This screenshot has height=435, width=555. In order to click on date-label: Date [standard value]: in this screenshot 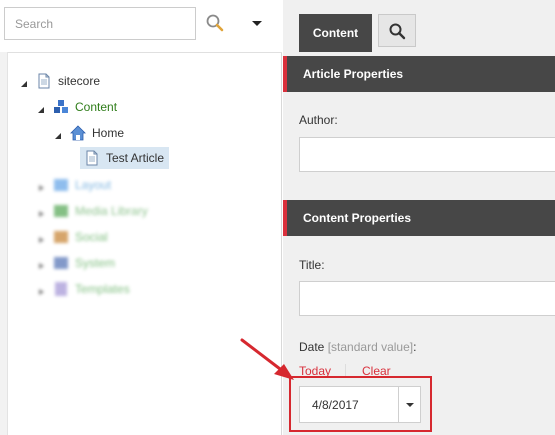, I will do `click(357, 347)`.